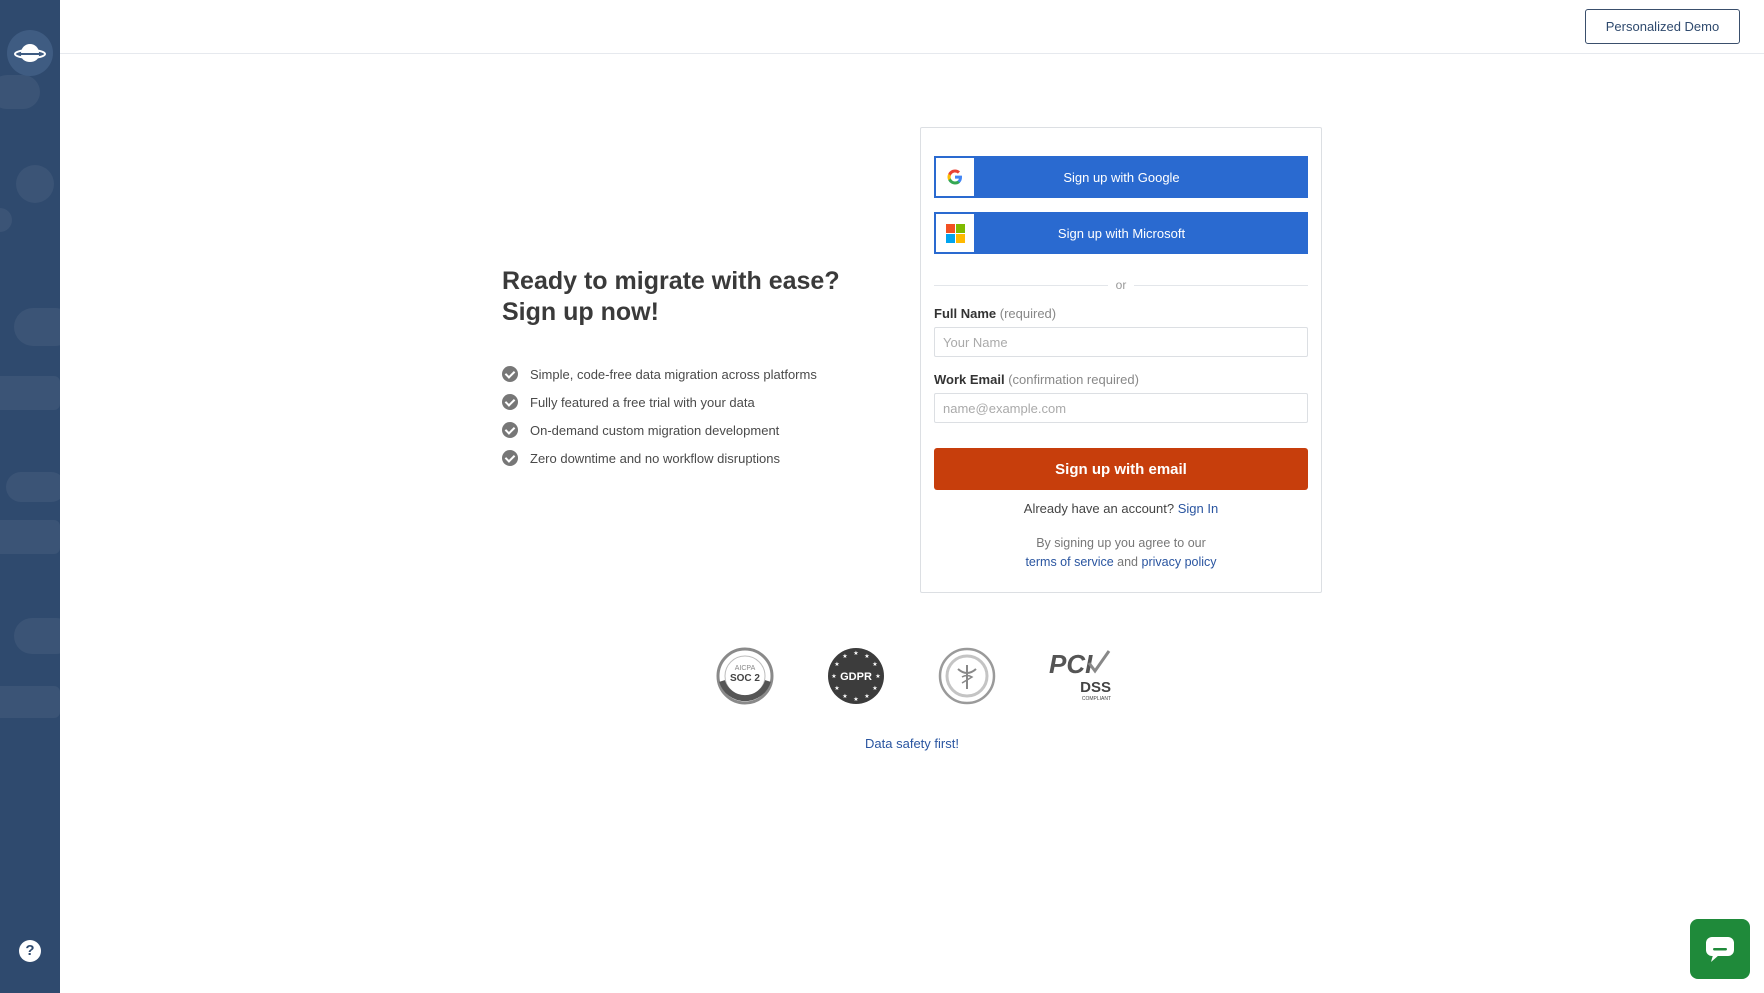 Image resolution: width=1764 pixels, height=993 pixels. I want to click on privacy-link: privacy policy, so click(1179, 562).